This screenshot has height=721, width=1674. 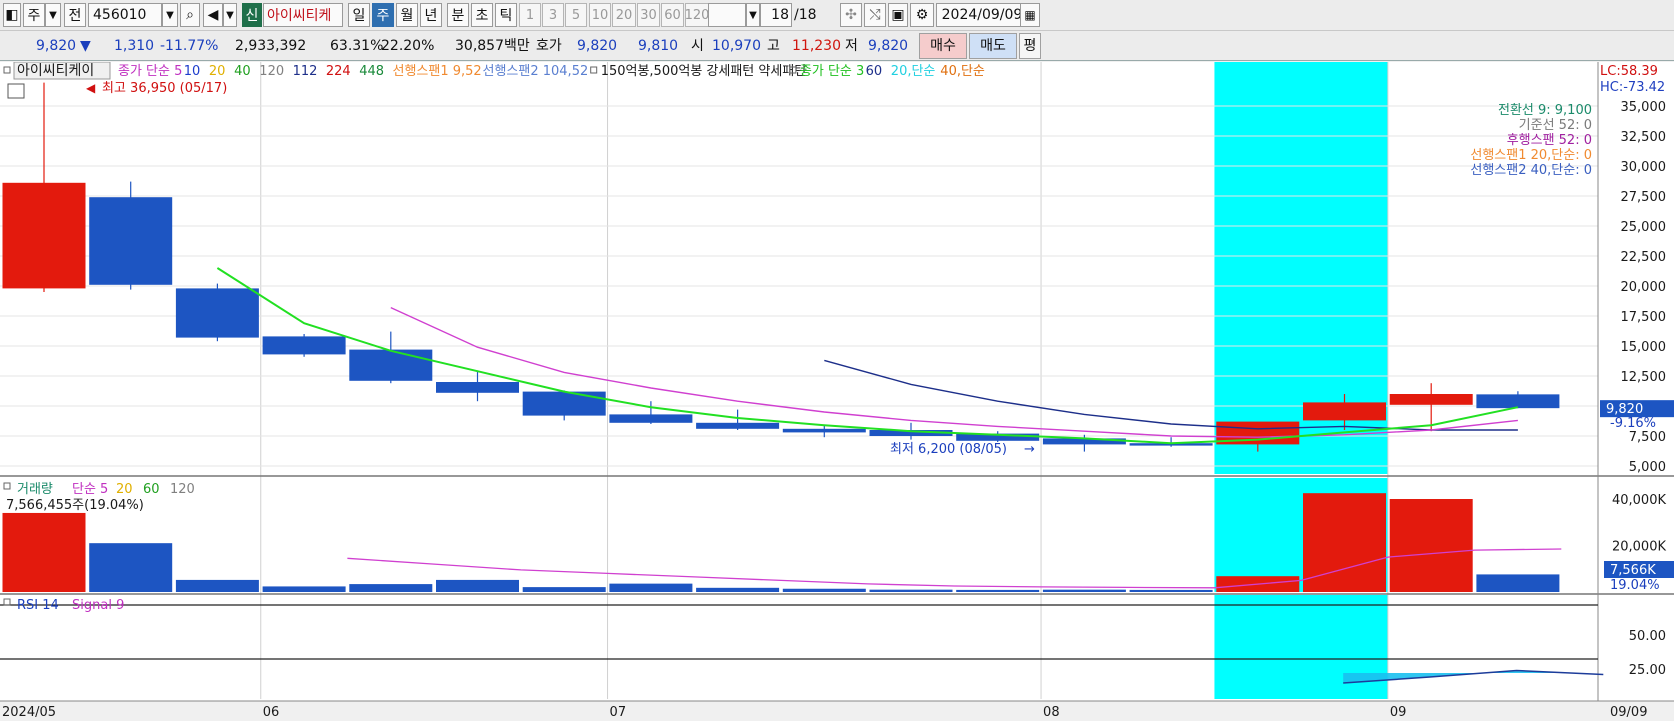 What do you see at coordinates (697, 15) in the screenshot?
I see `interval-button-120: 120` at bounding box center [697, 15].